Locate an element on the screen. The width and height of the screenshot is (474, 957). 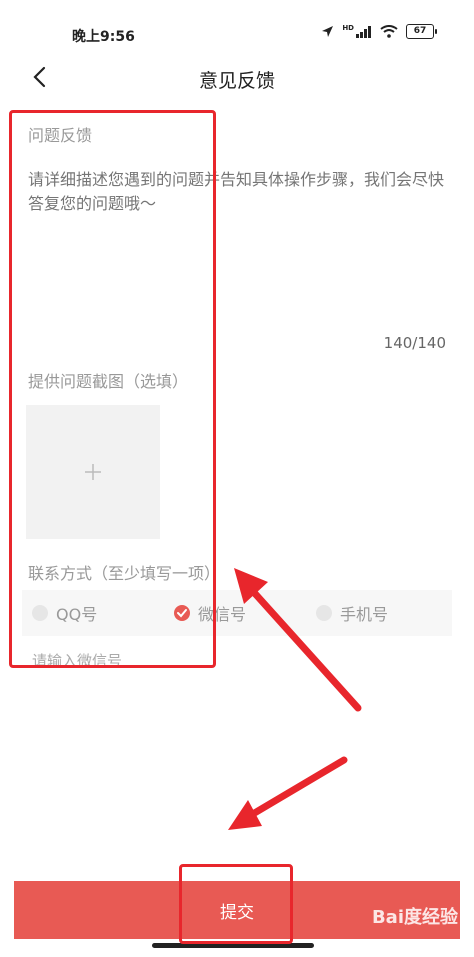
option-phone: 手机号 is located at coordinates (352, 613).